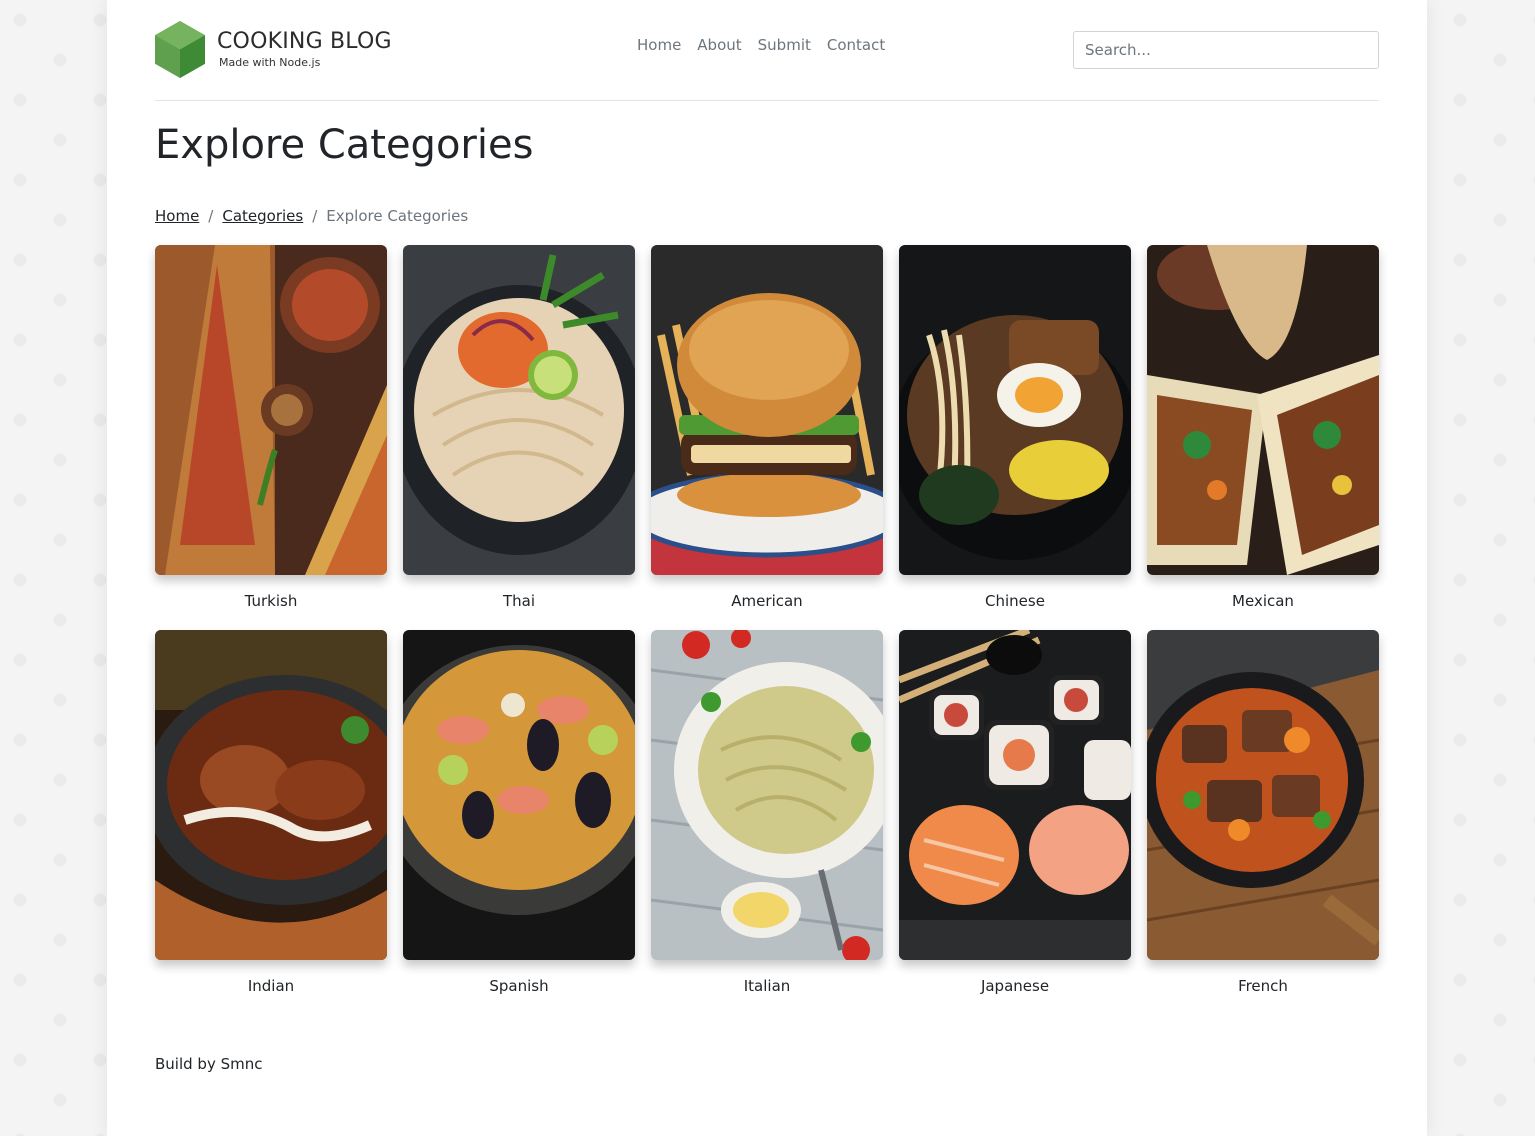 Image resolution: width=1535 pixels, height=1136 pixels. I want to click on category-label-indian: Indian, so click(271, 986).